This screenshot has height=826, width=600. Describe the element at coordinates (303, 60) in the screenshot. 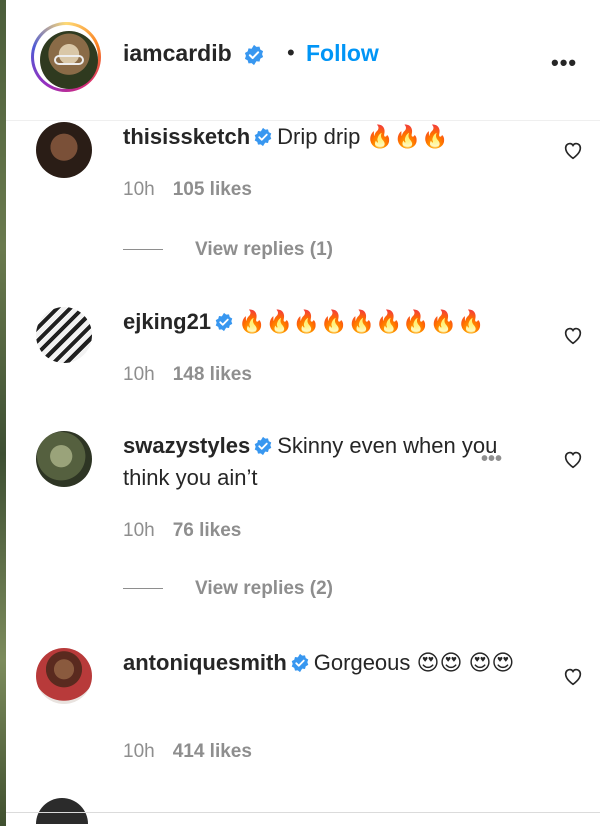

I see `post-header: iamcardib • Follow •••` at that location.